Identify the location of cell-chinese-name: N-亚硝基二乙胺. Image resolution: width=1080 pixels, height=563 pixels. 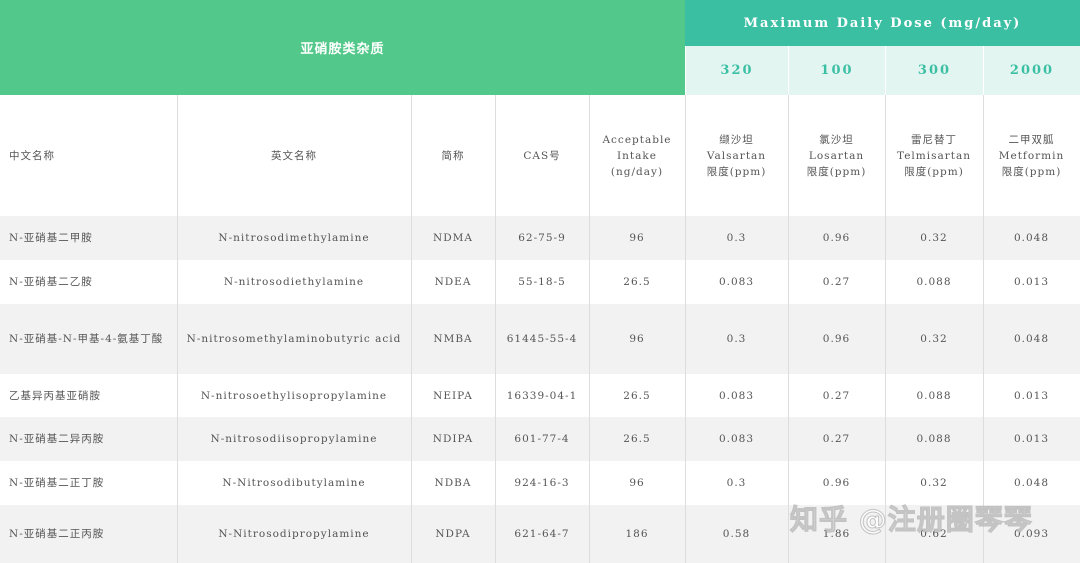
(51, 282).